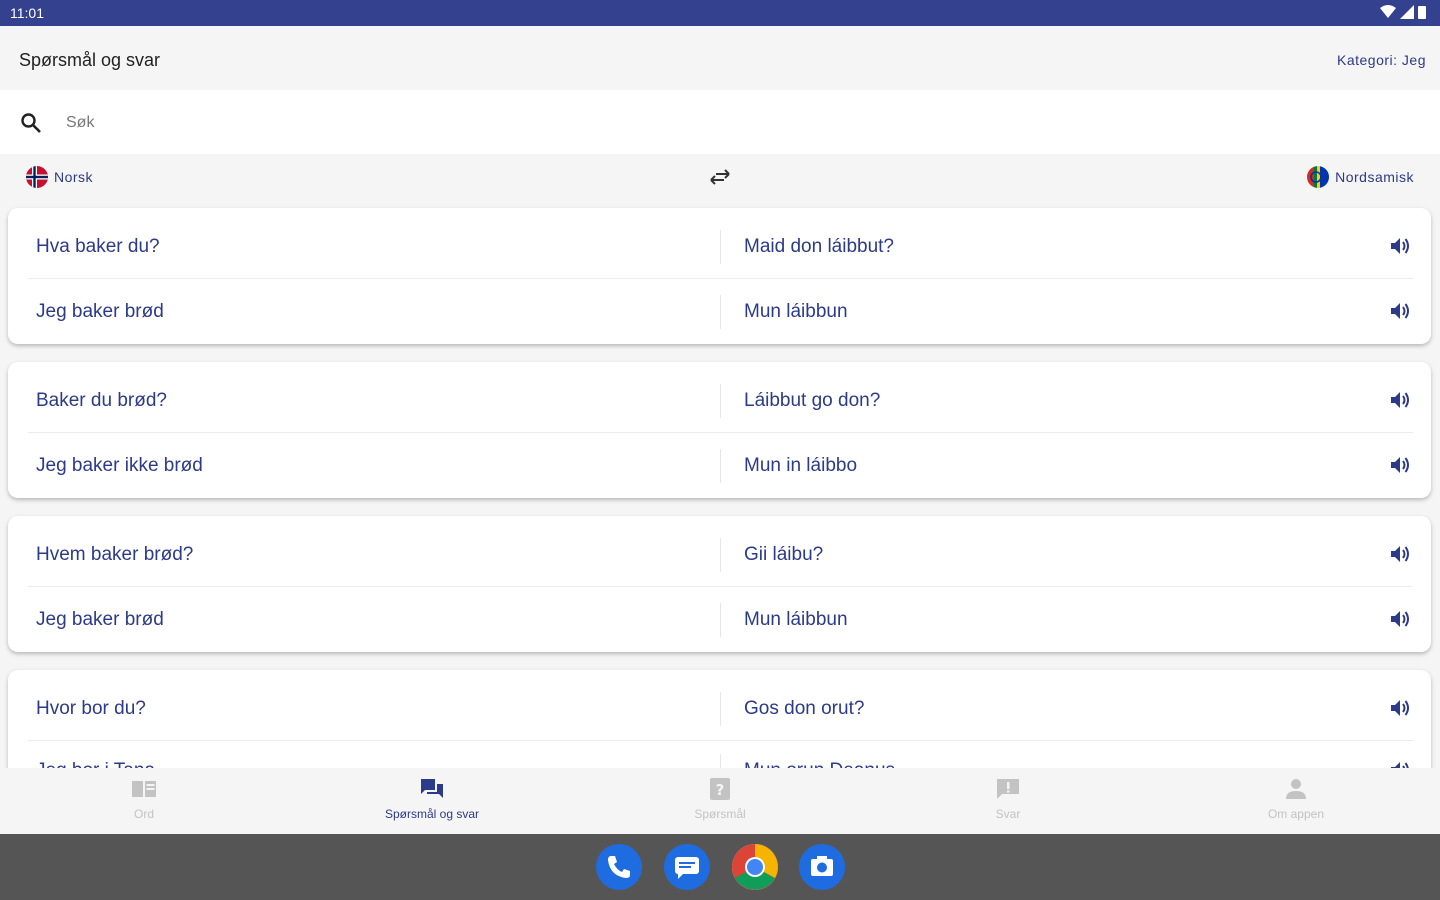 The width and height of the screenshot is (1440, 900). Describe the element at coordinates (719, 753) in the screenshot. I see `qa-row: Jeg bor i Tana Mun orun Deanus` at that location.